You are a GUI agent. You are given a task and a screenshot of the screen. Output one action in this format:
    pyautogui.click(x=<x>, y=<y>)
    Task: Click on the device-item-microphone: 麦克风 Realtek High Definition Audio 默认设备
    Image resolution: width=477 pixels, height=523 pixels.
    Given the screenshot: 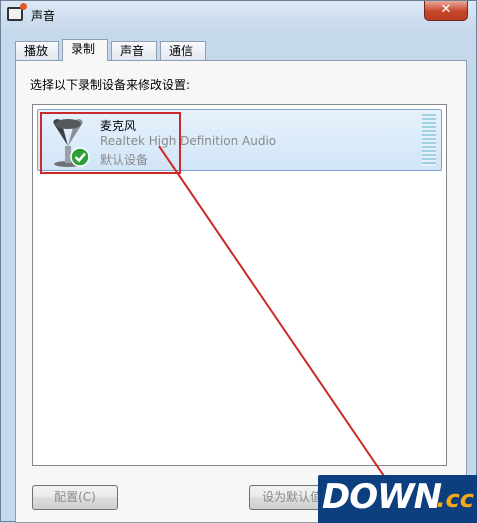 What is the action you would take?
    pyautogui.click(x=239, y=141)
    